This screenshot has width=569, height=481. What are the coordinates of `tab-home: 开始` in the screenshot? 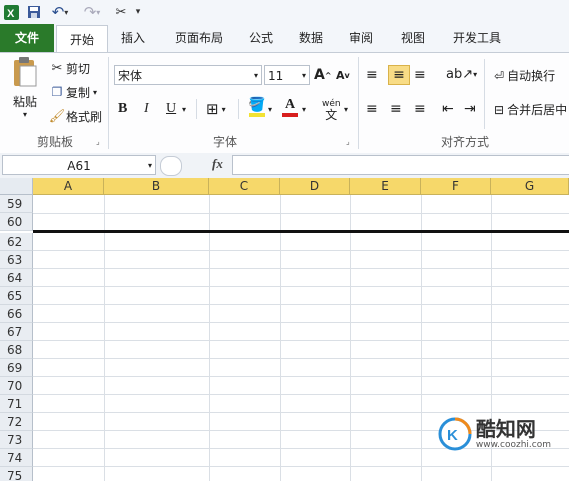 It's located at (82, 39).